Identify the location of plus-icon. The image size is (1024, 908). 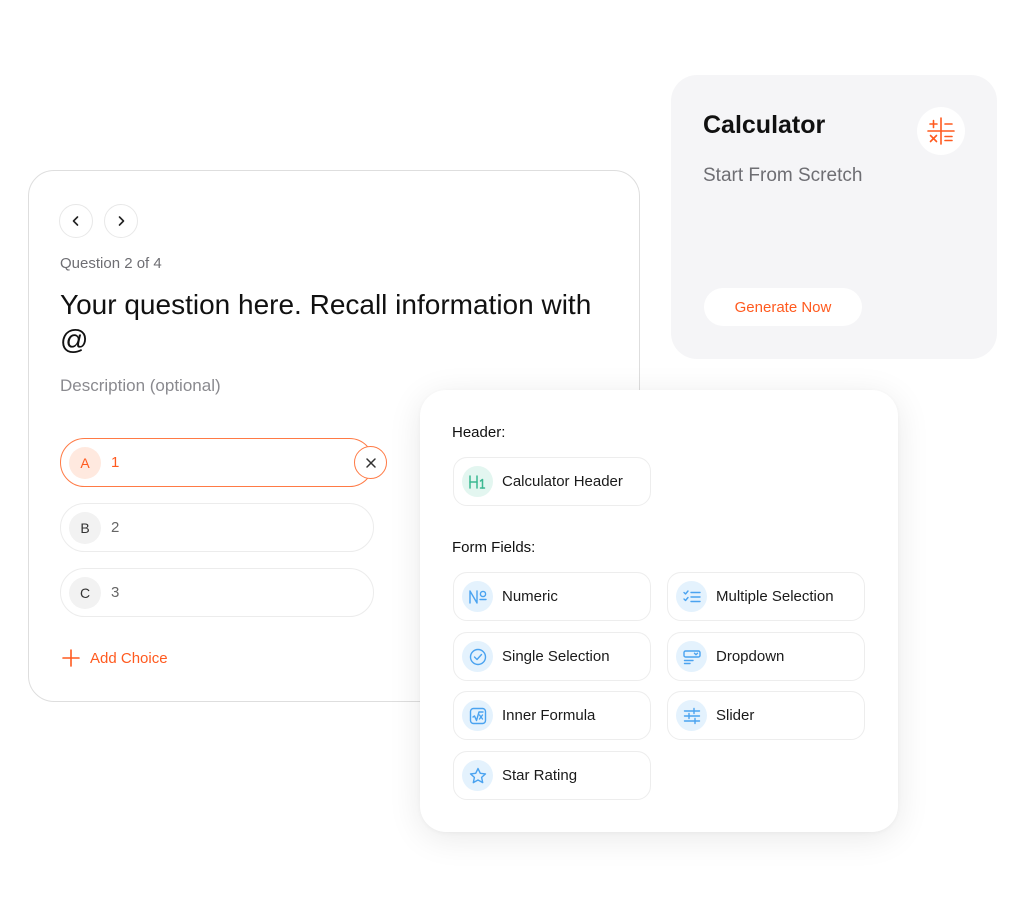
(71, 658).